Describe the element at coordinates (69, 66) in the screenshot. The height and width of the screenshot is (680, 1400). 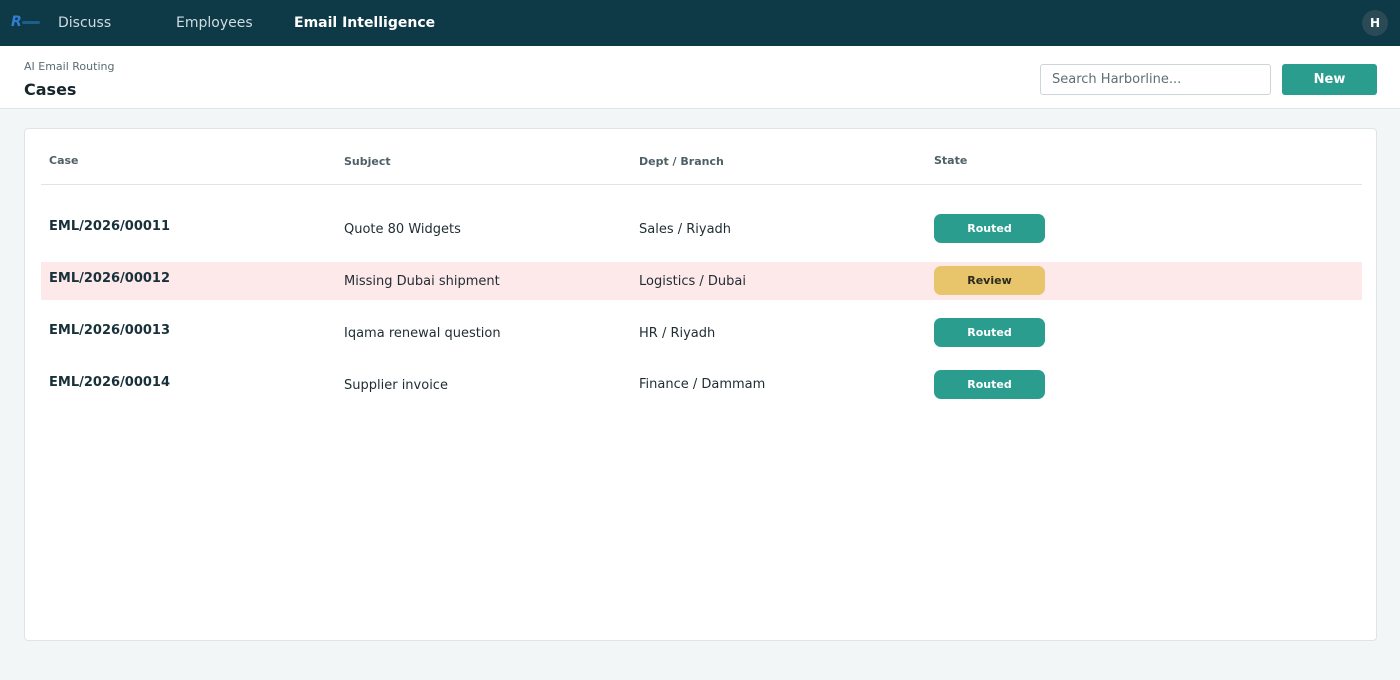
I see `breadcrumb: AI Email Routing` at that location.